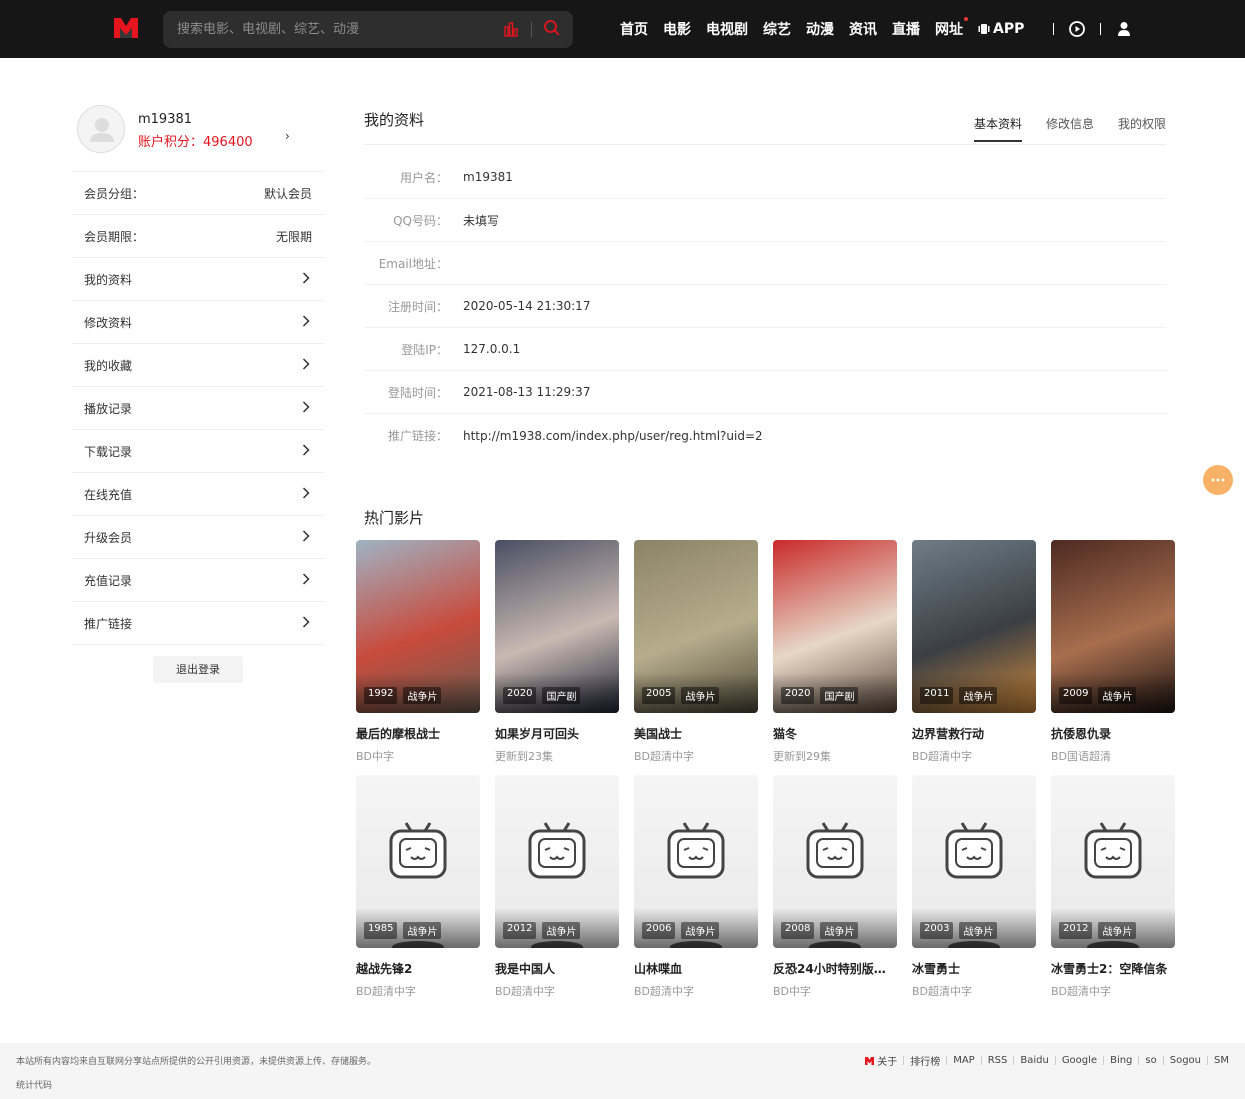  What do you see at coordinates (198, 408) in the screenshot?
I see `sidebar-item-play-history: 播放记录` at bounding box center [198, 408].